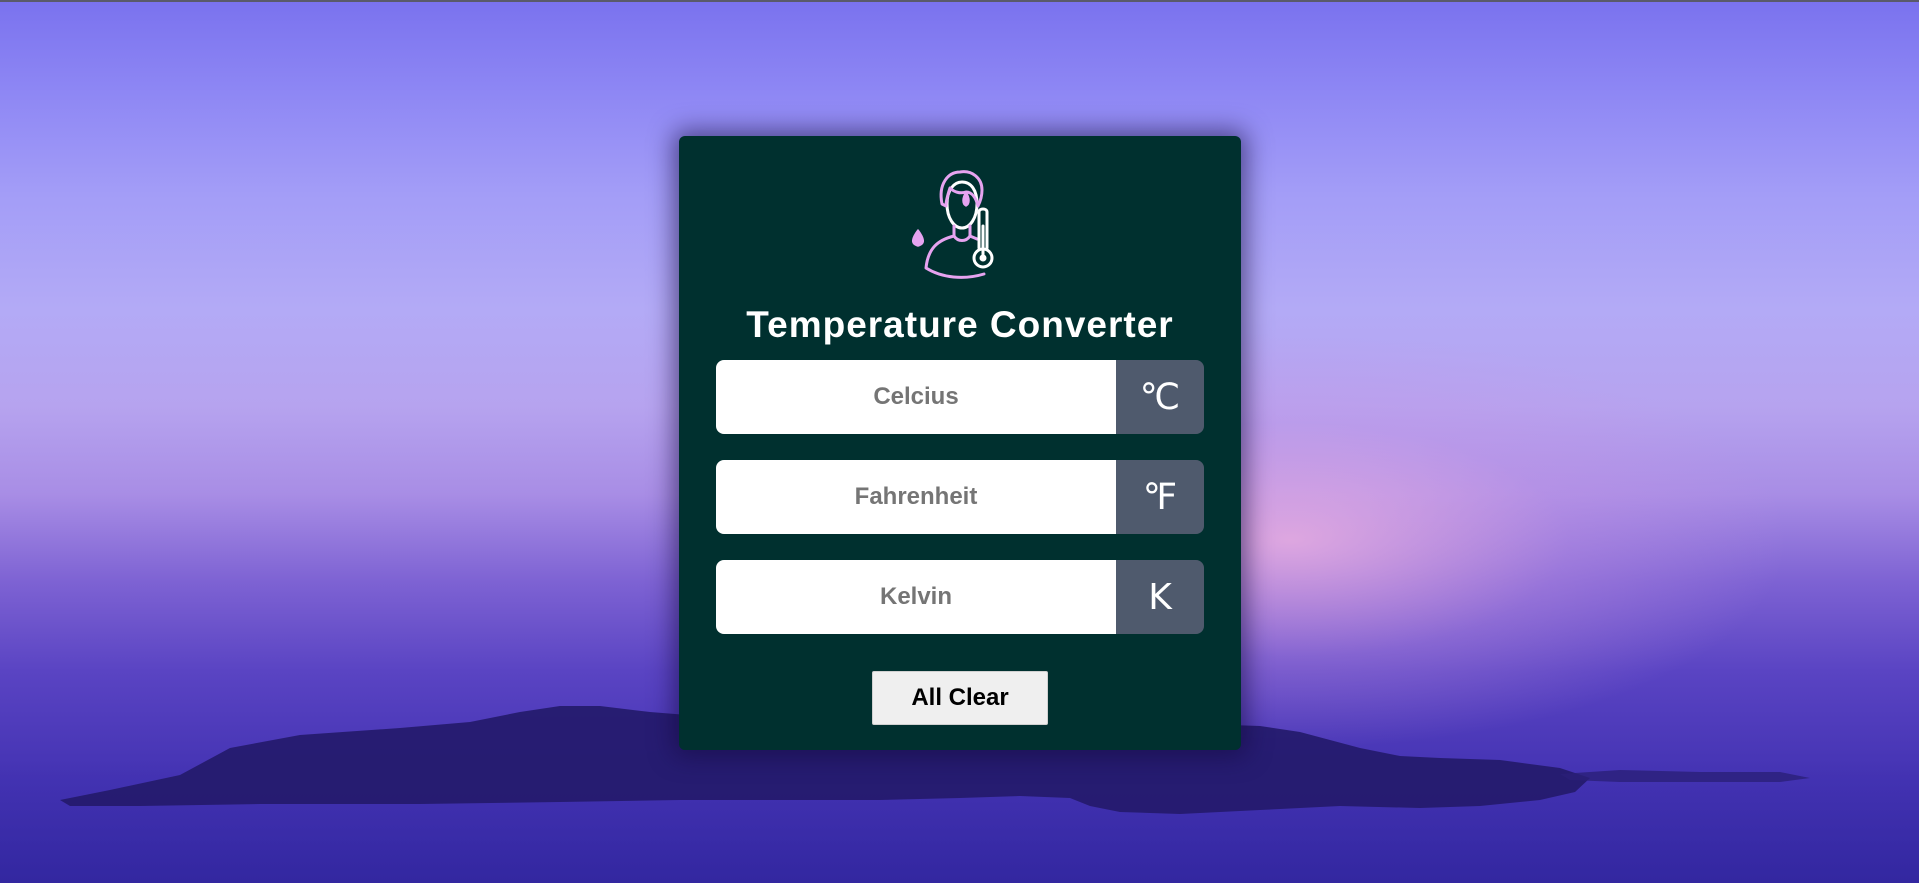 The height and width of the screenshot is (883, 1919). Describe the element at coordinates (916, 397) in the screenshot. I see `celsius-input` at that location.